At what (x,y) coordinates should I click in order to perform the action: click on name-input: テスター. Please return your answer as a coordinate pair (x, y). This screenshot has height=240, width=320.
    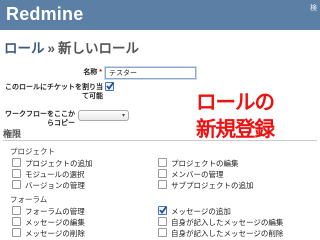
    Looking at the image, I should click on (150, 73).